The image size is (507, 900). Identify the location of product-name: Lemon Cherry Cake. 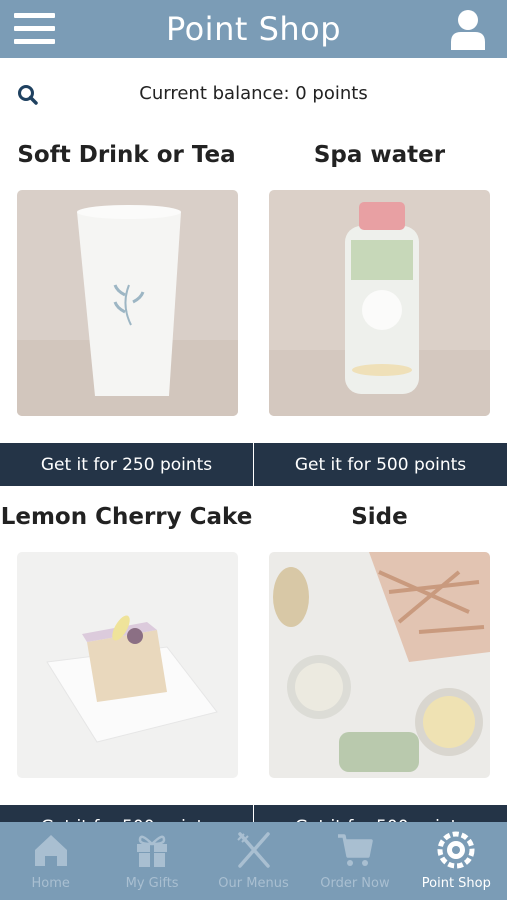
(126, 517).